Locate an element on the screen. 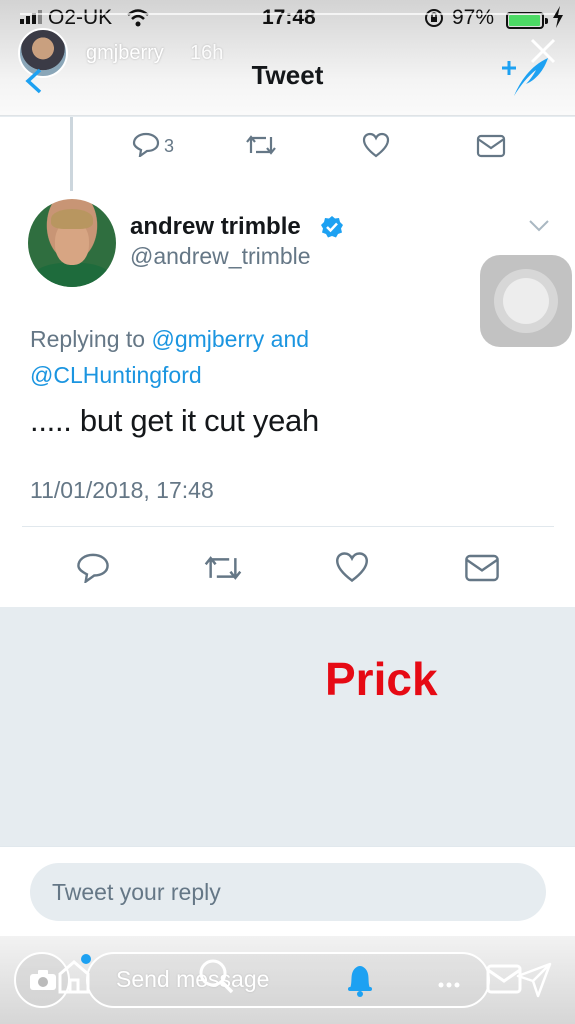 The height and width of the screenshot is (1024, 575). reply-joiner: and is located at coordinates (290, 339).